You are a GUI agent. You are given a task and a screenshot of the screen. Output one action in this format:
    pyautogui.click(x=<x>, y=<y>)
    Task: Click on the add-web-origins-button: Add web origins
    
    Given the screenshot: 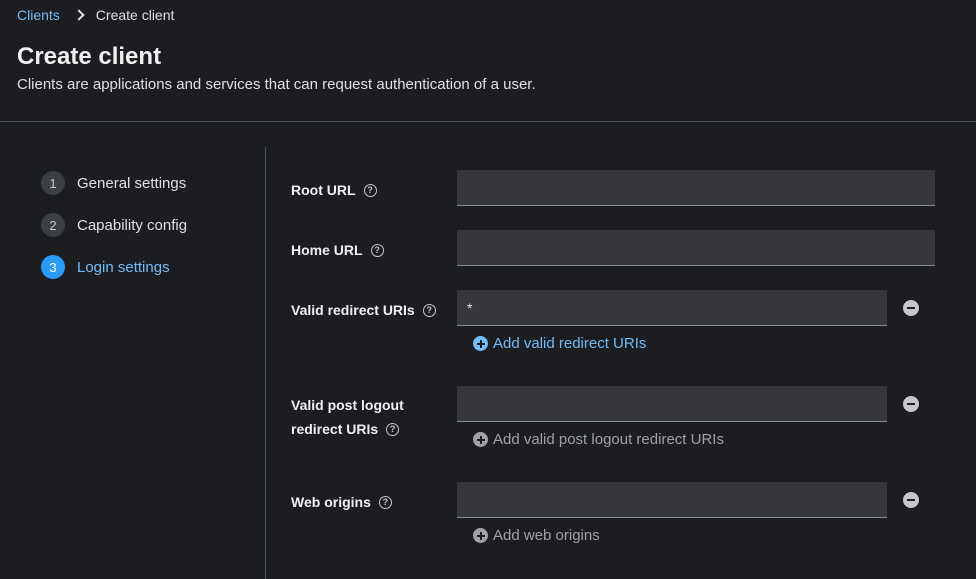 What is the action you would take?
    pyautogui.click(x=536, y=535)
    